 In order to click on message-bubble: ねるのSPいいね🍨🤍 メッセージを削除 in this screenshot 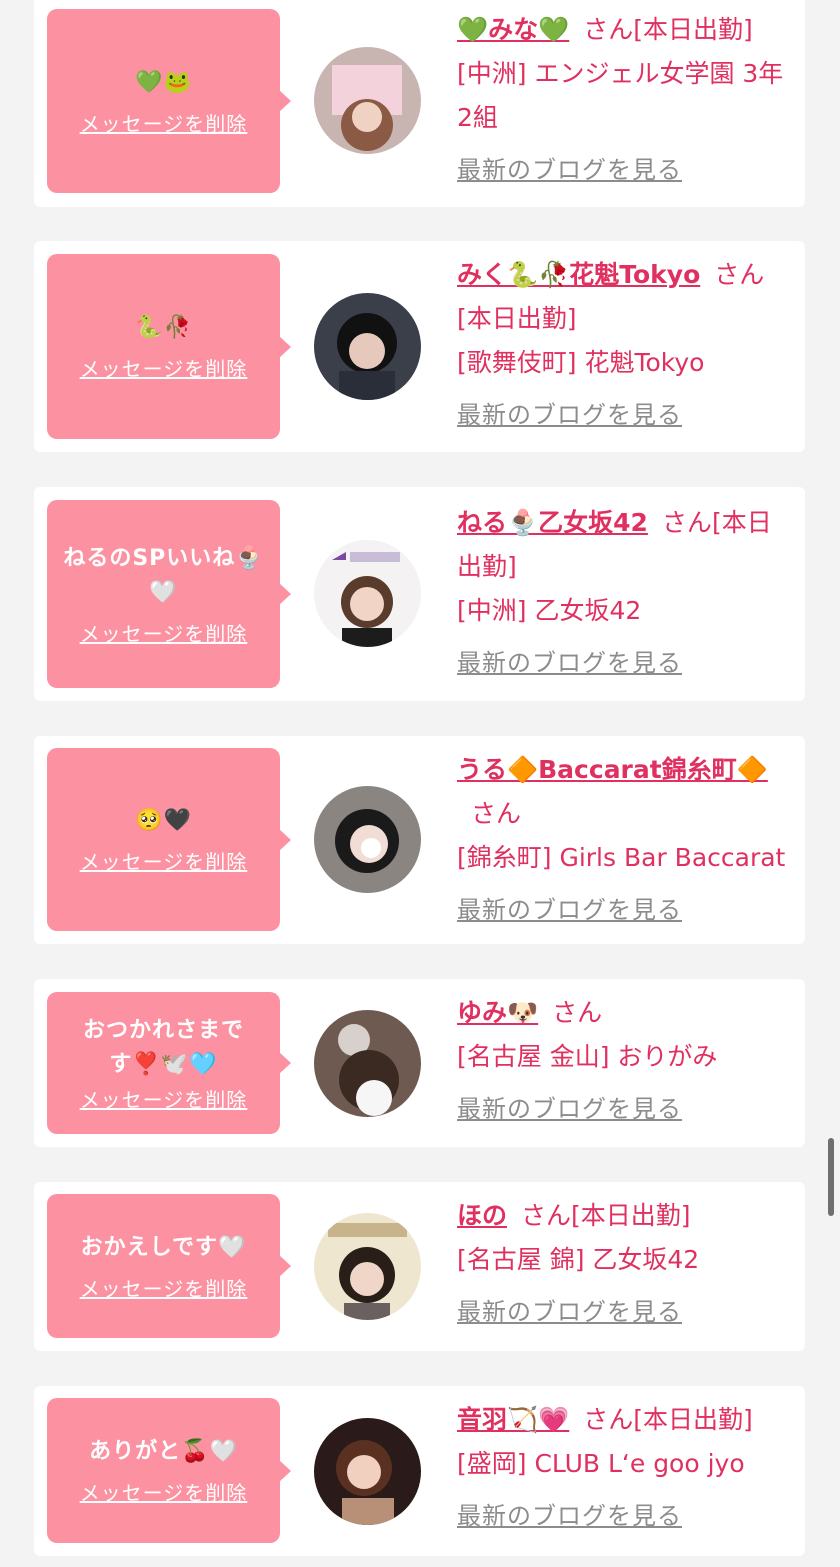, I will do `click(169, 594)`.